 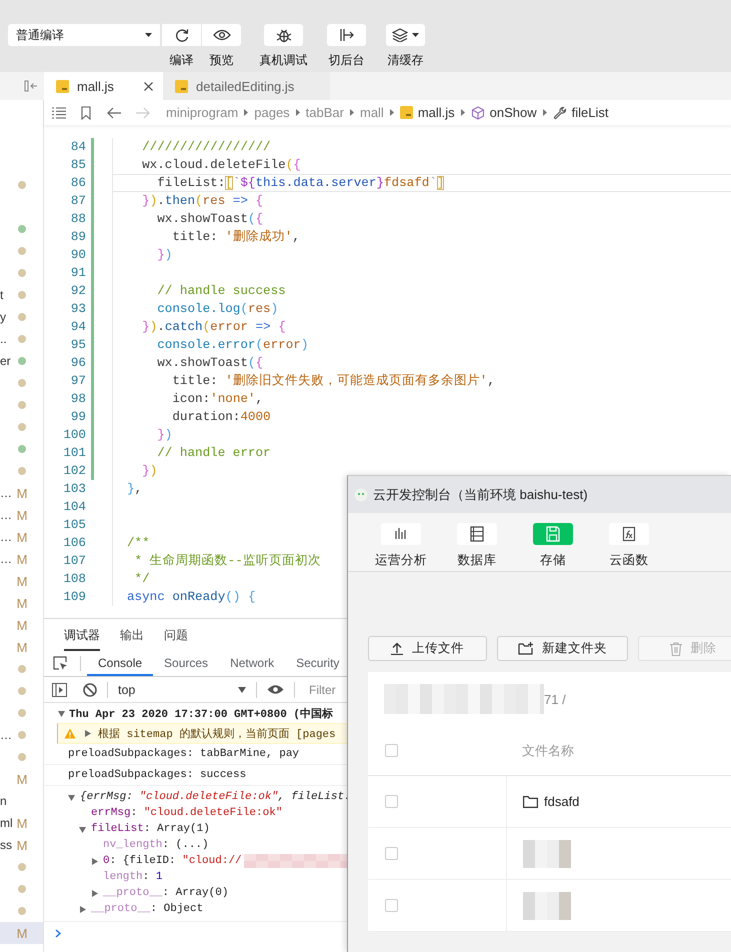 What do you see at coordinates (427, 112) in the screenshot?
I see `breadcrumb-item: mall.js` at bounding box center [427, 112].